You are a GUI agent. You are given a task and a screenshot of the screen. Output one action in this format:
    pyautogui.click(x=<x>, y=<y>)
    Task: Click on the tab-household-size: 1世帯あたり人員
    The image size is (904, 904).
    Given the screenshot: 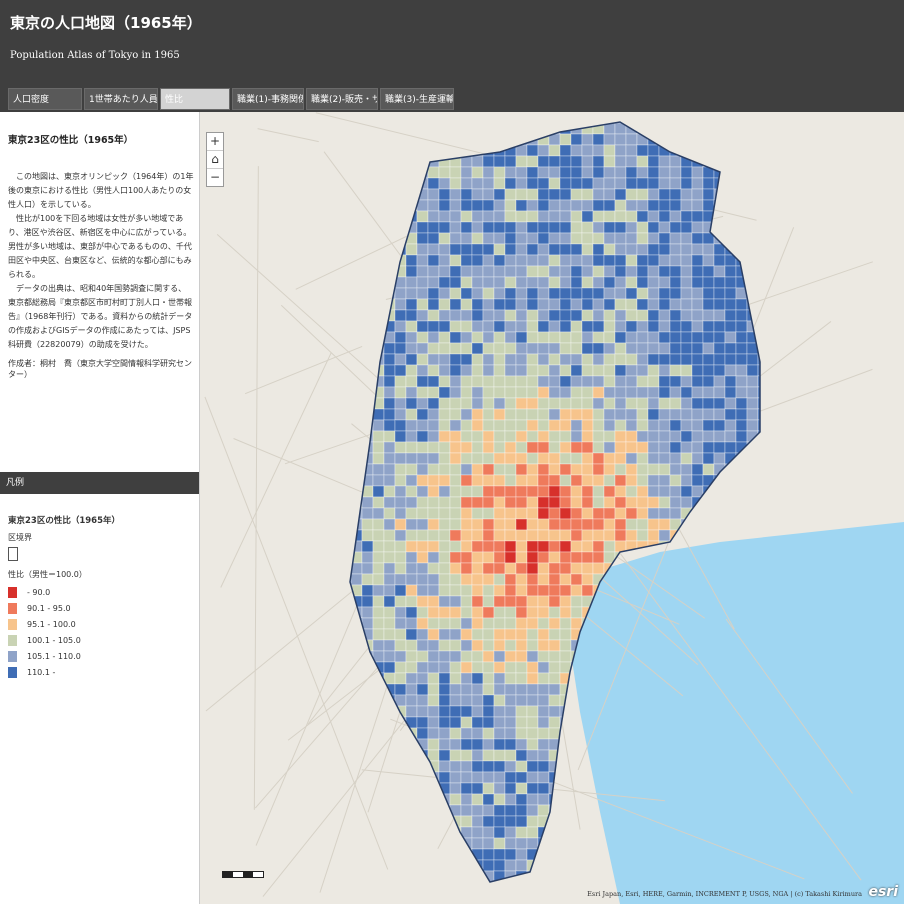 What is the action you would take?
    pyautogui.click(x=121, y=99)
    